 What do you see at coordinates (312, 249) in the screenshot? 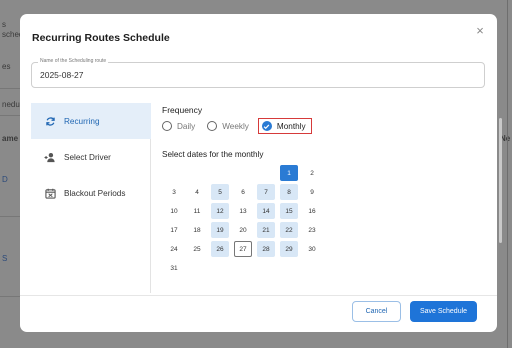
I see `calendar-day: 30` at bounding box center [312, 249].